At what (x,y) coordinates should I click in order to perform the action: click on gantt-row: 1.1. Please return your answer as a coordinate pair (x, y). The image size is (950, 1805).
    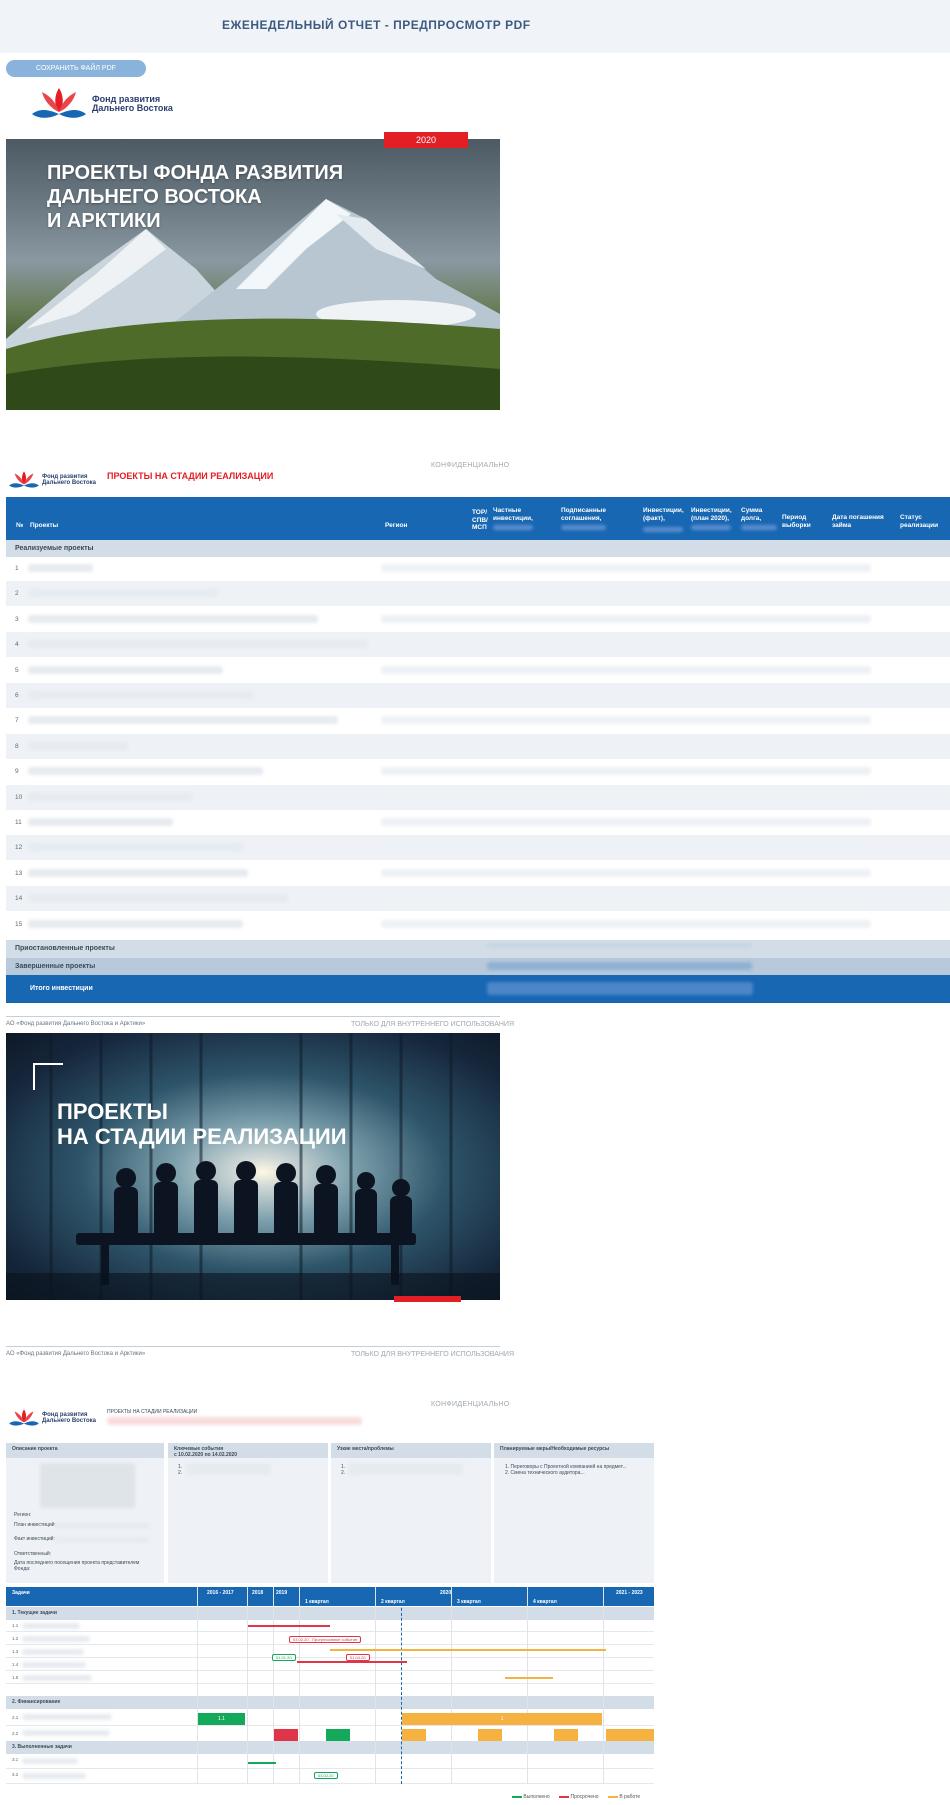
    Looking at the image, I should click on (330, 1626).